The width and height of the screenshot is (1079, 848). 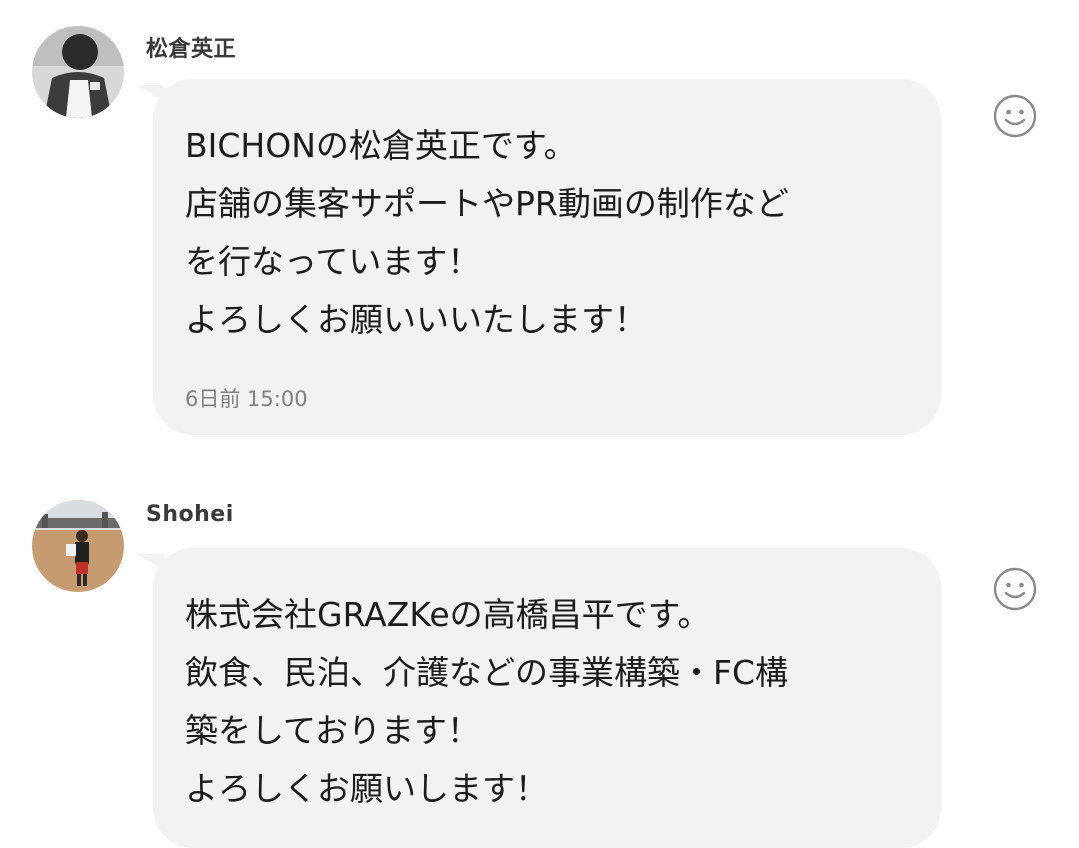 What do you see at coordinates (190, 514) in the screenshot?
I see `sender-name: Shohei` at bounding box center [190, 514].